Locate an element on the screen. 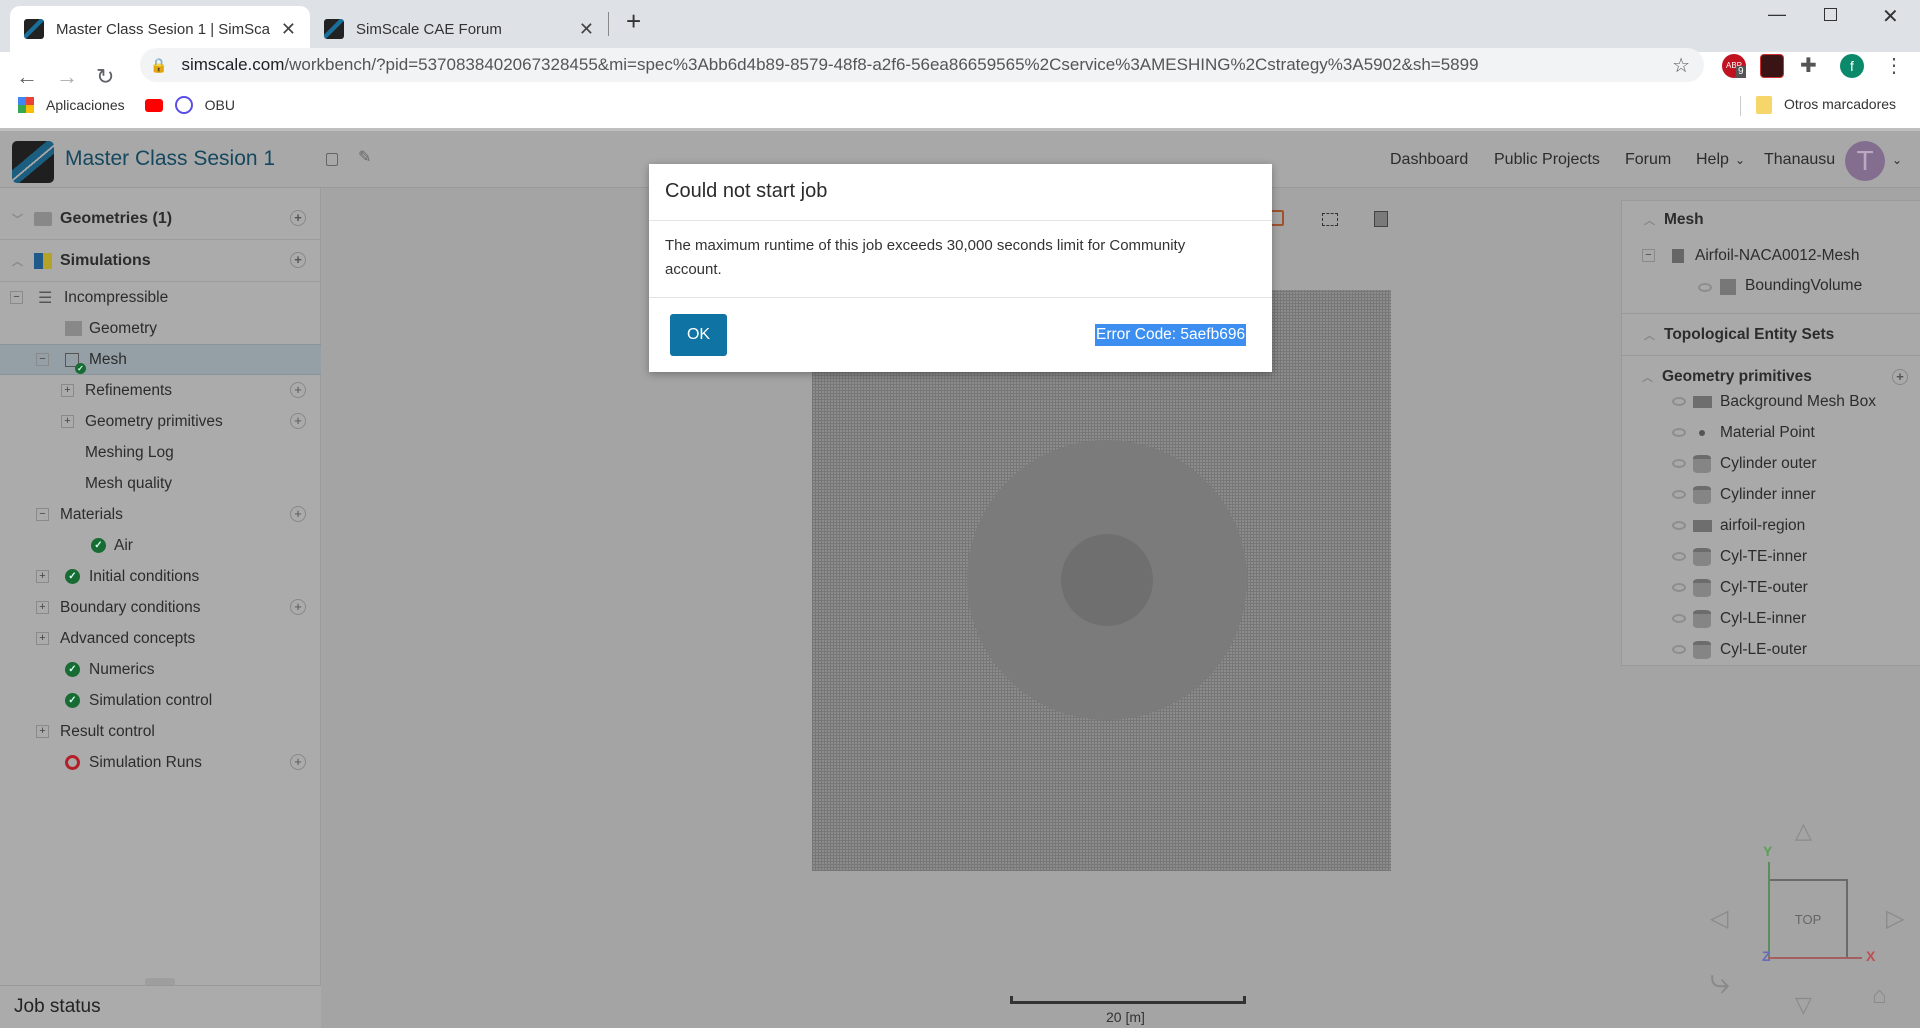 This screenshot has width=1920, height=1028. tree-item-refinements: + Refinements + is located at coordinates (160, 390).